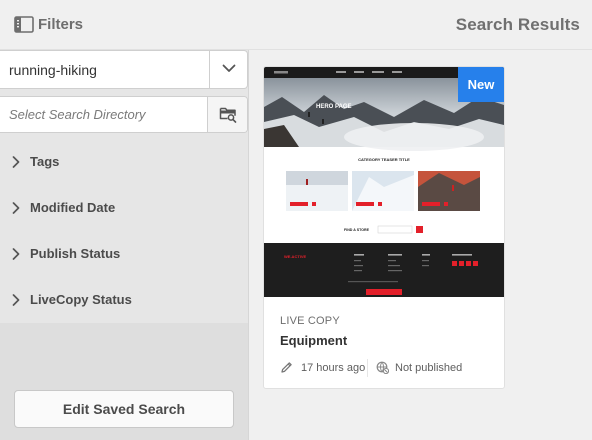 The image size is (592, 440). What do you see at coordinates (124, 69) in the screenshot?
I see `saved-search-select: running-hiking` at bounding box center [124, 69].